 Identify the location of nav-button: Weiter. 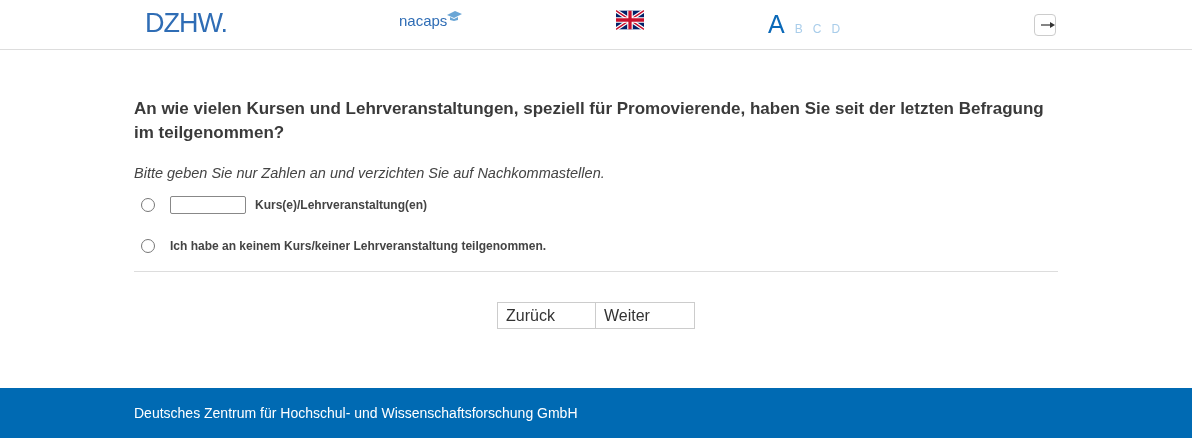
(645, 315).